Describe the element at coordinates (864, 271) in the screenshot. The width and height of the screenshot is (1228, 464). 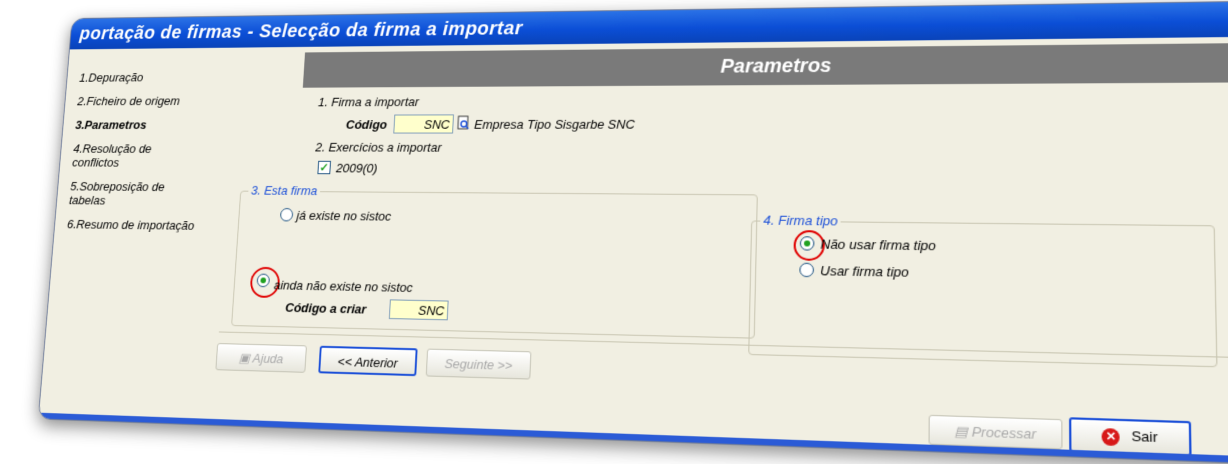
I see `option-usar-label: Usar firma tipo` at that location.